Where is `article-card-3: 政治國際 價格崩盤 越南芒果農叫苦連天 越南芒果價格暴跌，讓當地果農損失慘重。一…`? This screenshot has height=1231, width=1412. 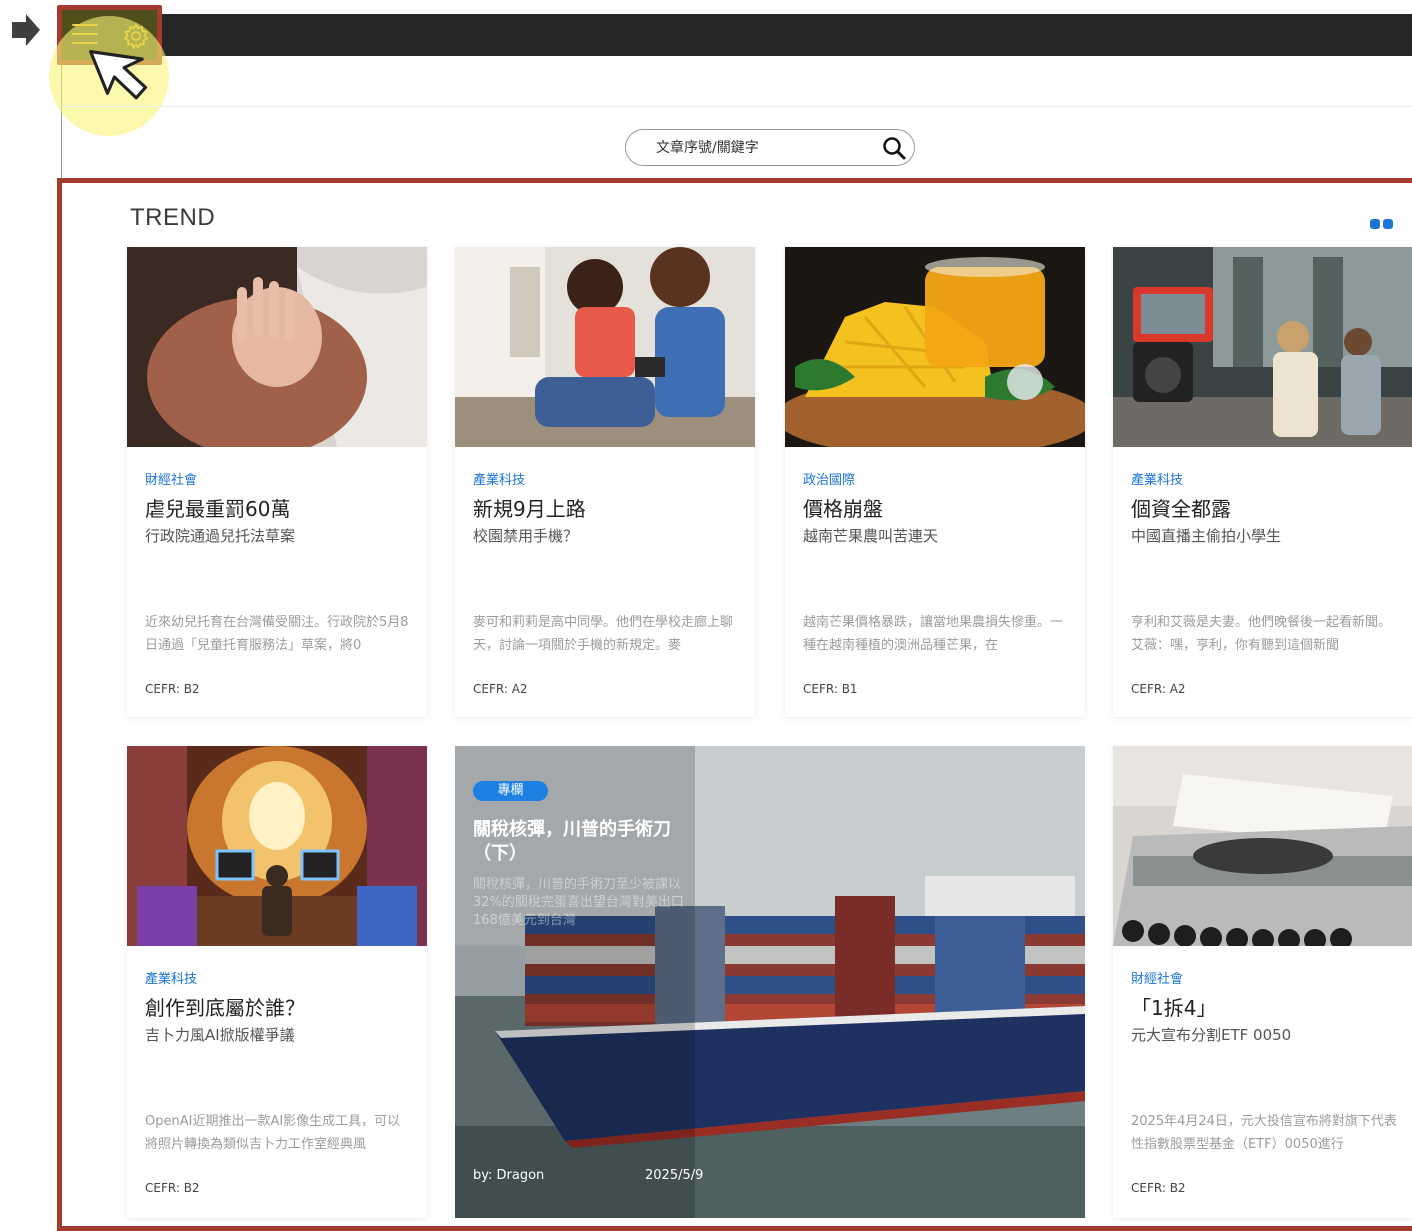
article-card-3: 政治國際 價格崩盤 越南芒果農叫苦連天 越南芒果價格暴跌，讓當地果農損失慘重。一… is located at coordinates (935, 482).